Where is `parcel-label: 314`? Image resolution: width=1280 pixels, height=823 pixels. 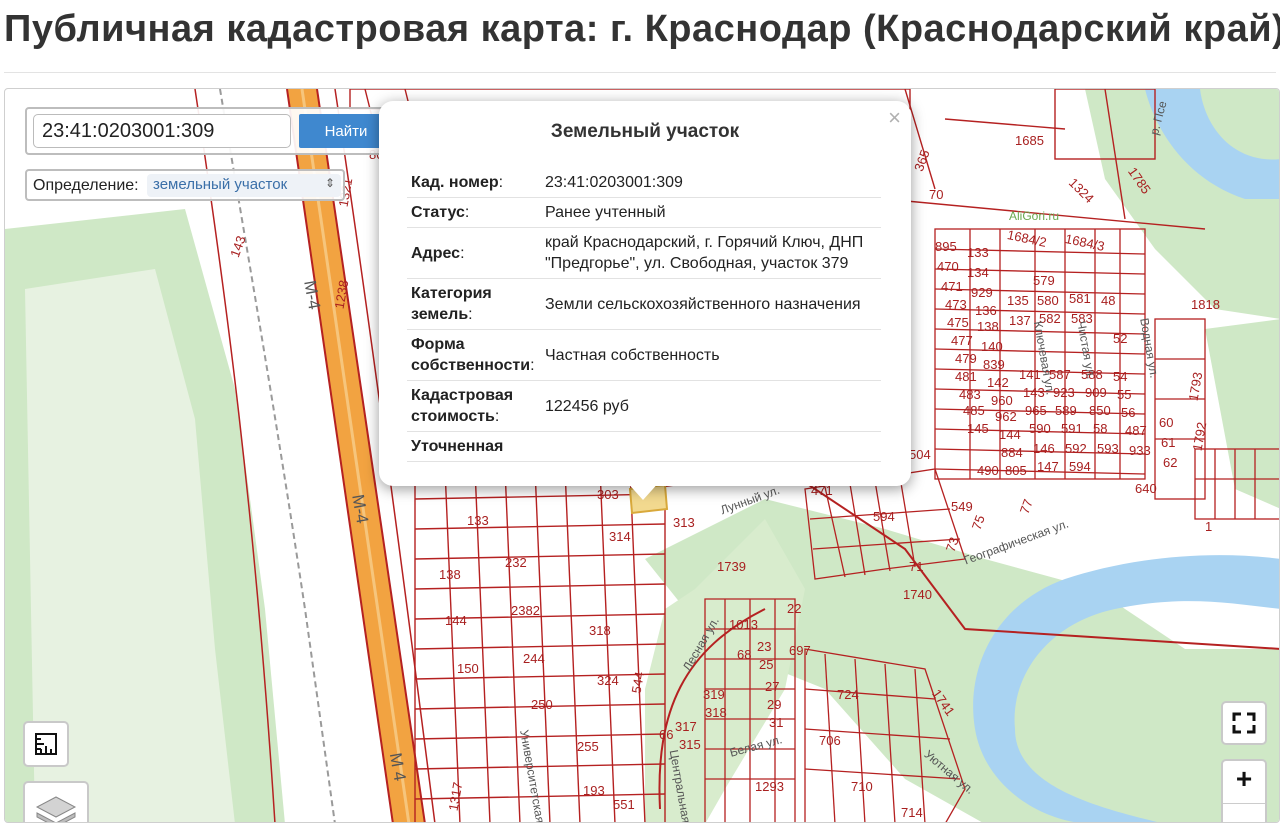 parcel-label: 314 is located at coordinates (620, 536).